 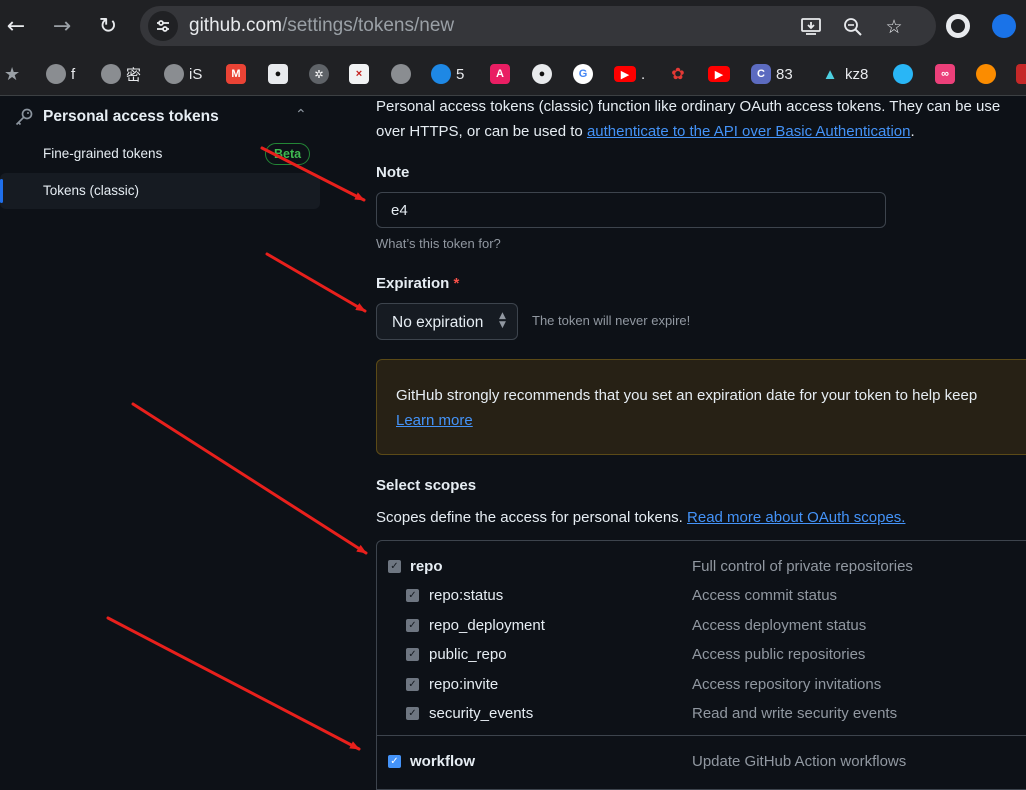 I want to click on sidebar-section-label: Personal access tokens, so click(x=131, y=116).